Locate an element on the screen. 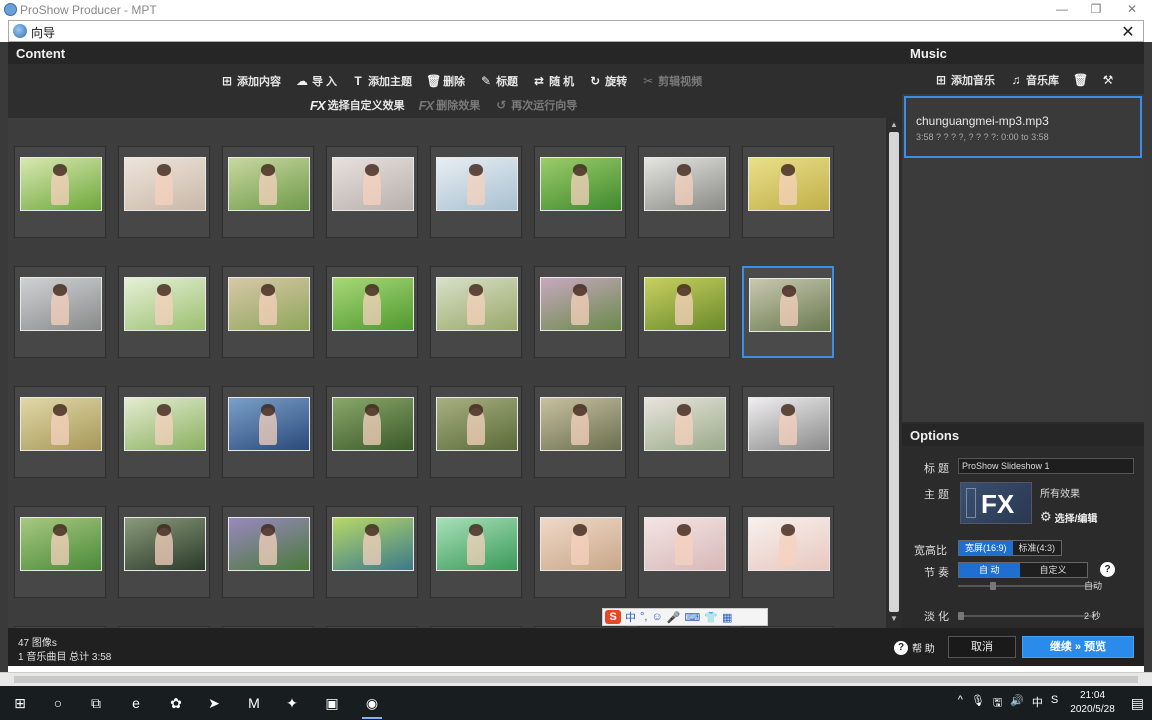  ime-item-0: 中 is located at coordinates (630, 617).